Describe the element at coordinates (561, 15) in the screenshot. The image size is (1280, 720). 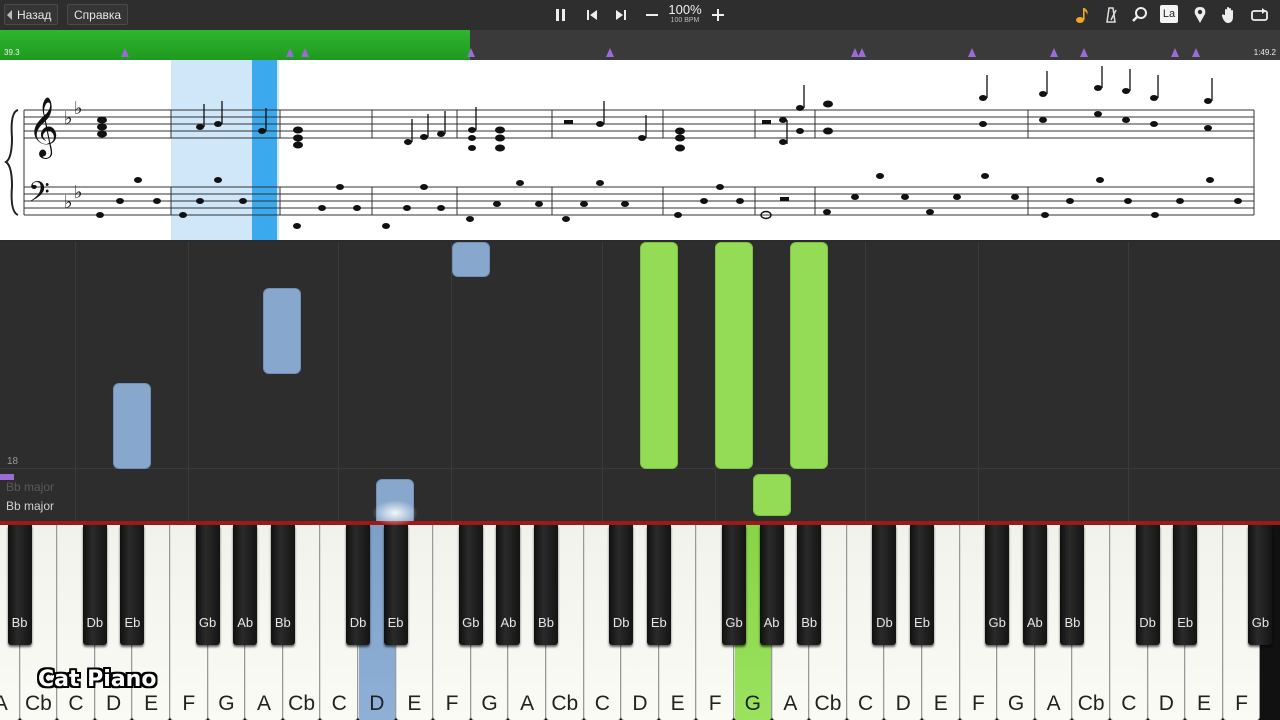
I see `pause-icon` at that location.